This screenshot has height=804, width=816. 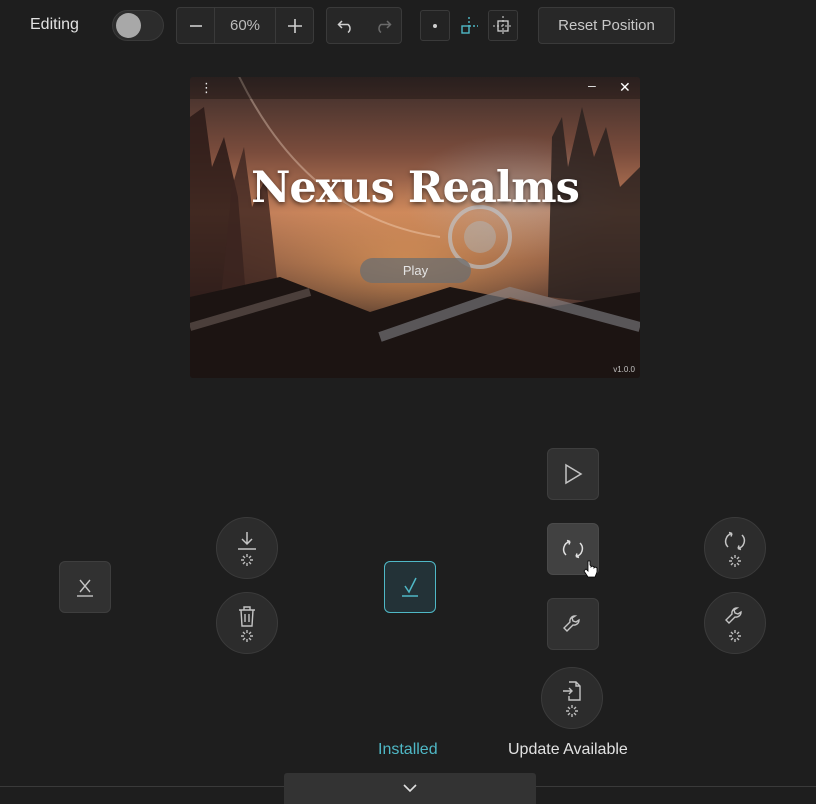 I want to click on chevron-down-icon, so click(x=410, y=788).